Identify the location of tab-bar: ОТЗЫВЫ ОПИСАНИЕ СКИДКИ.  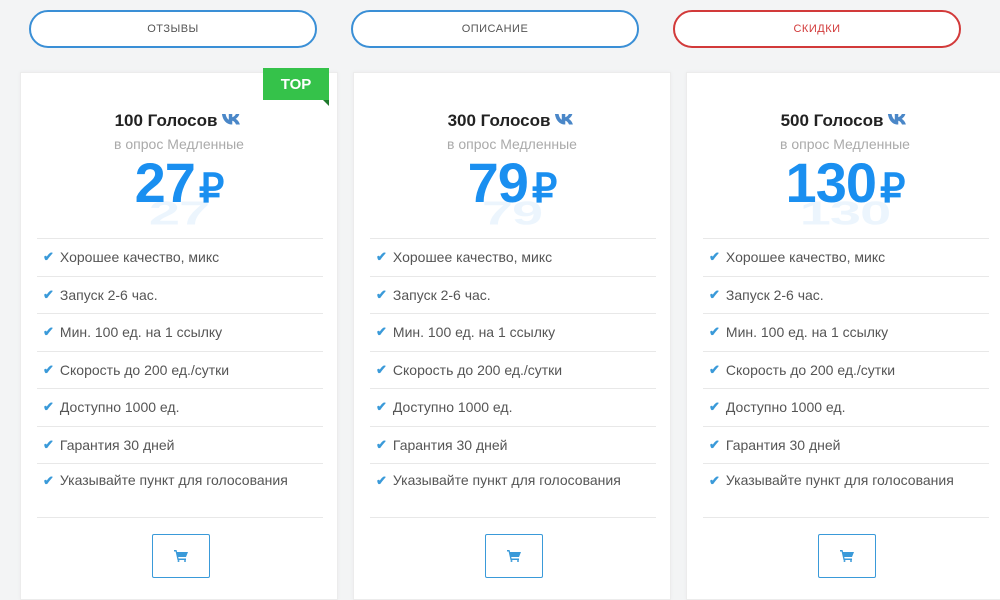
(500, 30).